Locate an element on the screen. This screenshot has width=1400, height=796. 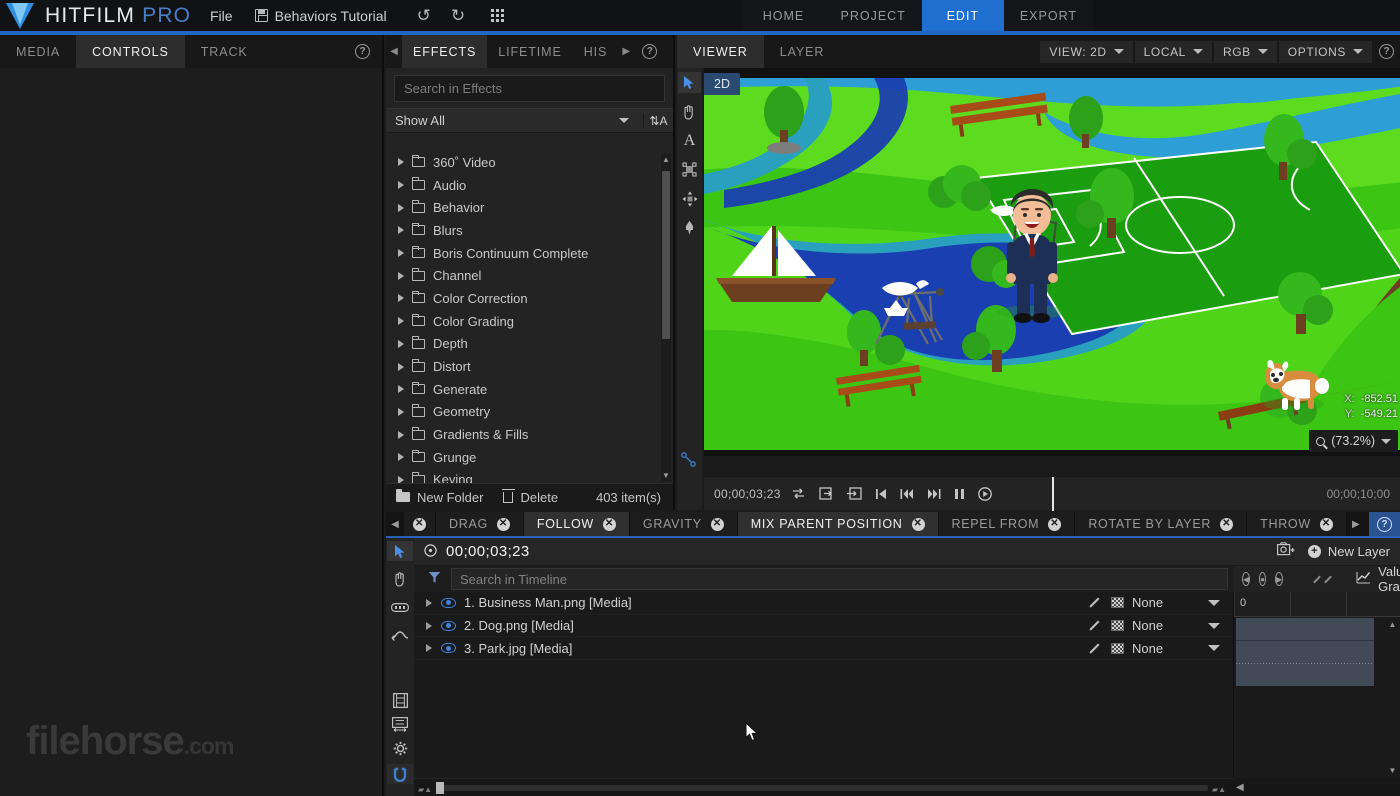
scrollbar-thumb is located at coordinates (440, 788).